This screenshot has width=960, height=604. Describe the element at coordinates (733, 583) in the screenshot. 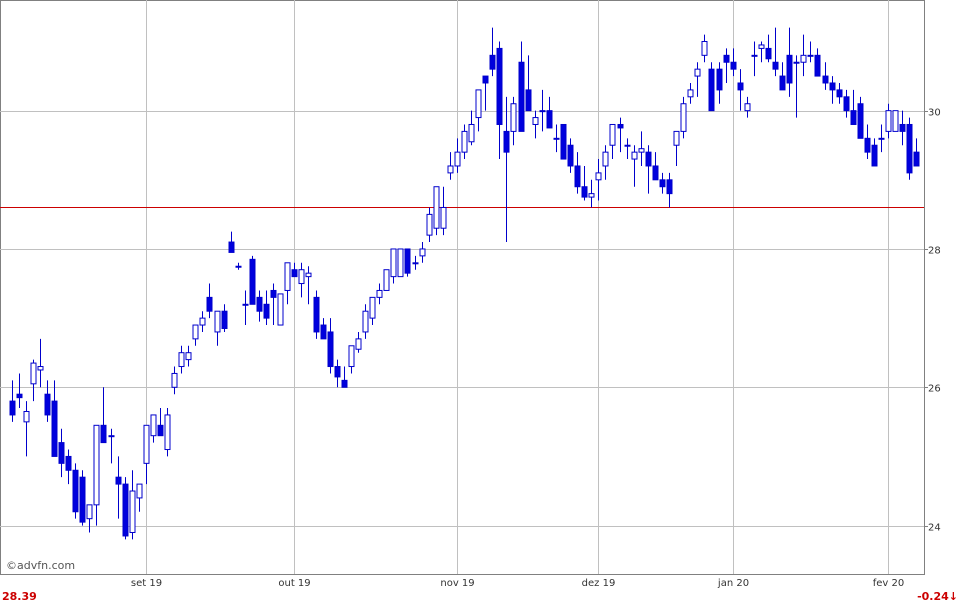

I see `x-tick-label: jan 20` at that location.